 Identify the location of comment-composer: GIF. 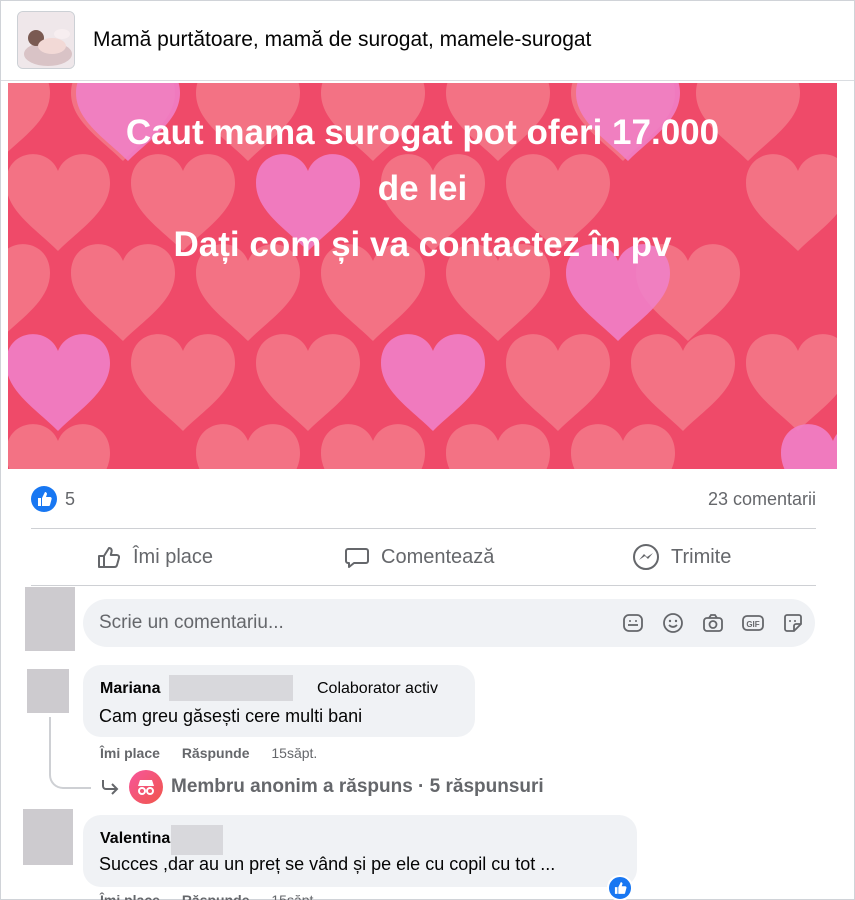
(449, 623).